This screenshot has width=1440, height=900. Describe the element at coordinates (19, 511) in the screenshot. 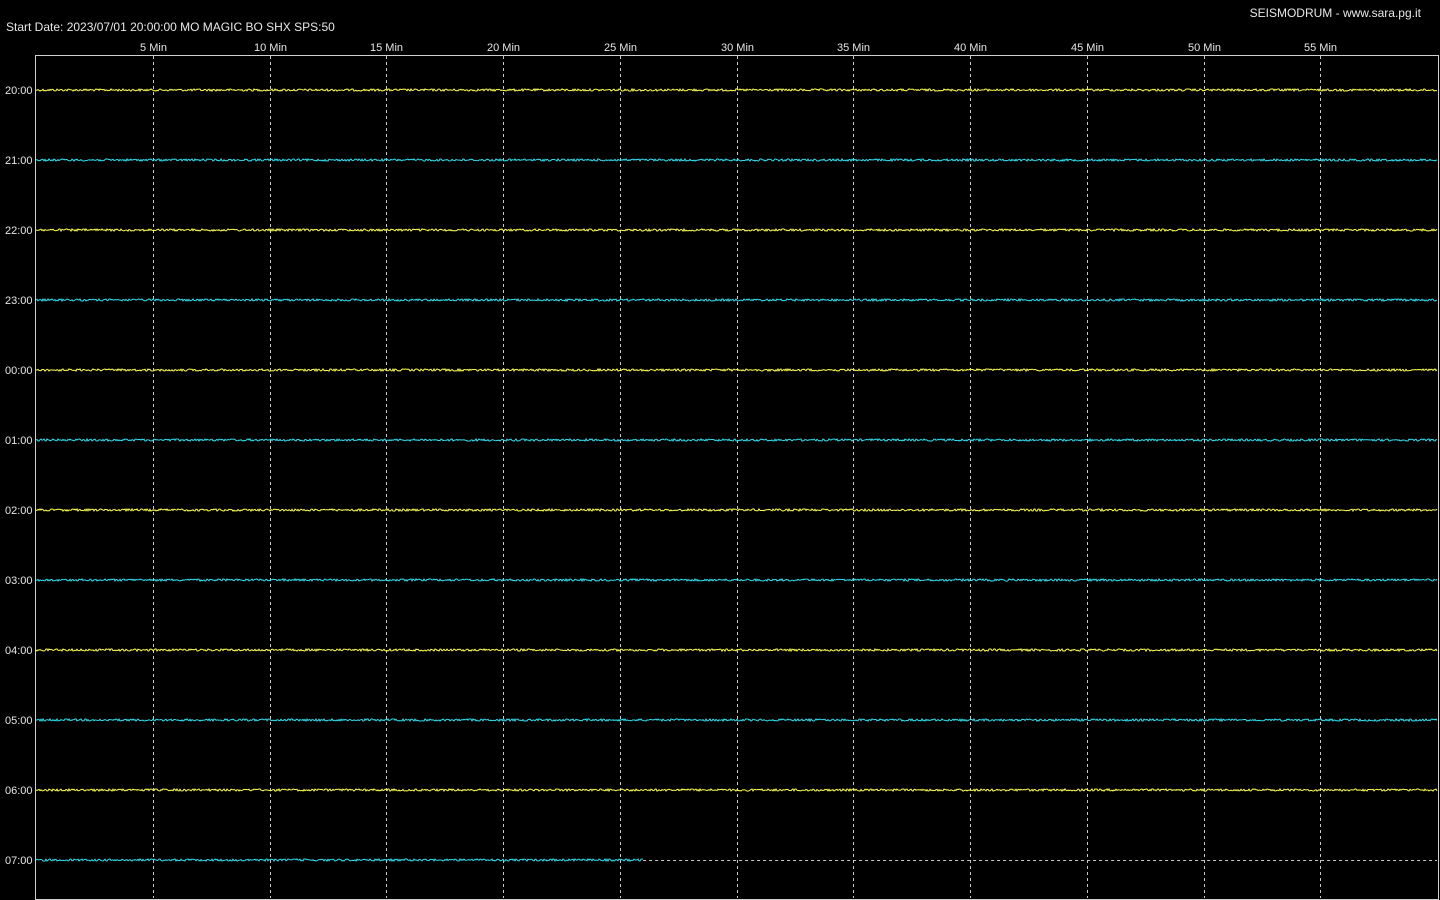

I see `row-time-label: 02:00` at that location.